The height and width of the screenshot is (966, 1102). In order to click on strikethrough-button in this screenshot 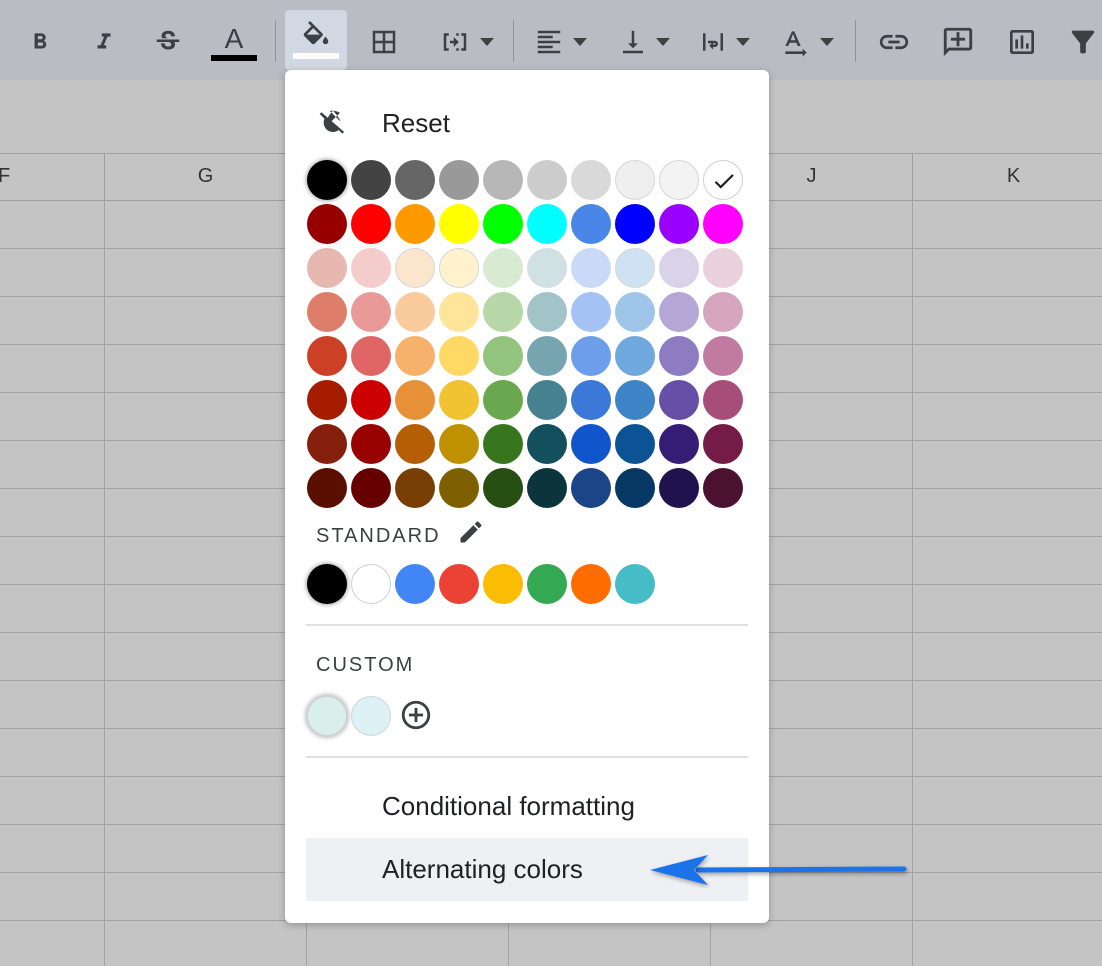, I will do `click(168, 42)`.